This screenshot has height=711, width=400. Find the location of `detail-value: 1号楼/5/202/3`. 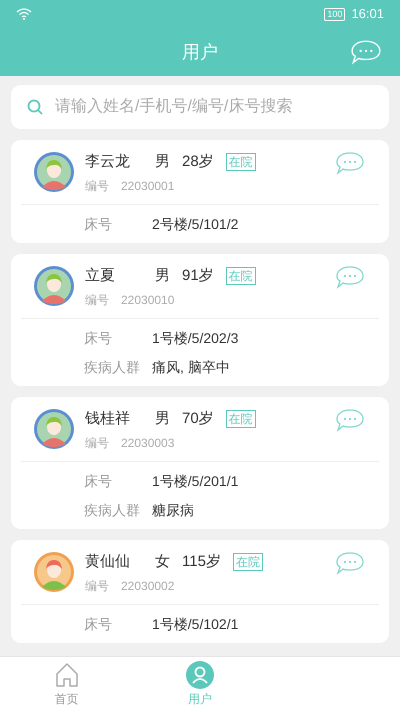

detail-value: 1号楼/5/202/3 is located at coordinates (195, 338).